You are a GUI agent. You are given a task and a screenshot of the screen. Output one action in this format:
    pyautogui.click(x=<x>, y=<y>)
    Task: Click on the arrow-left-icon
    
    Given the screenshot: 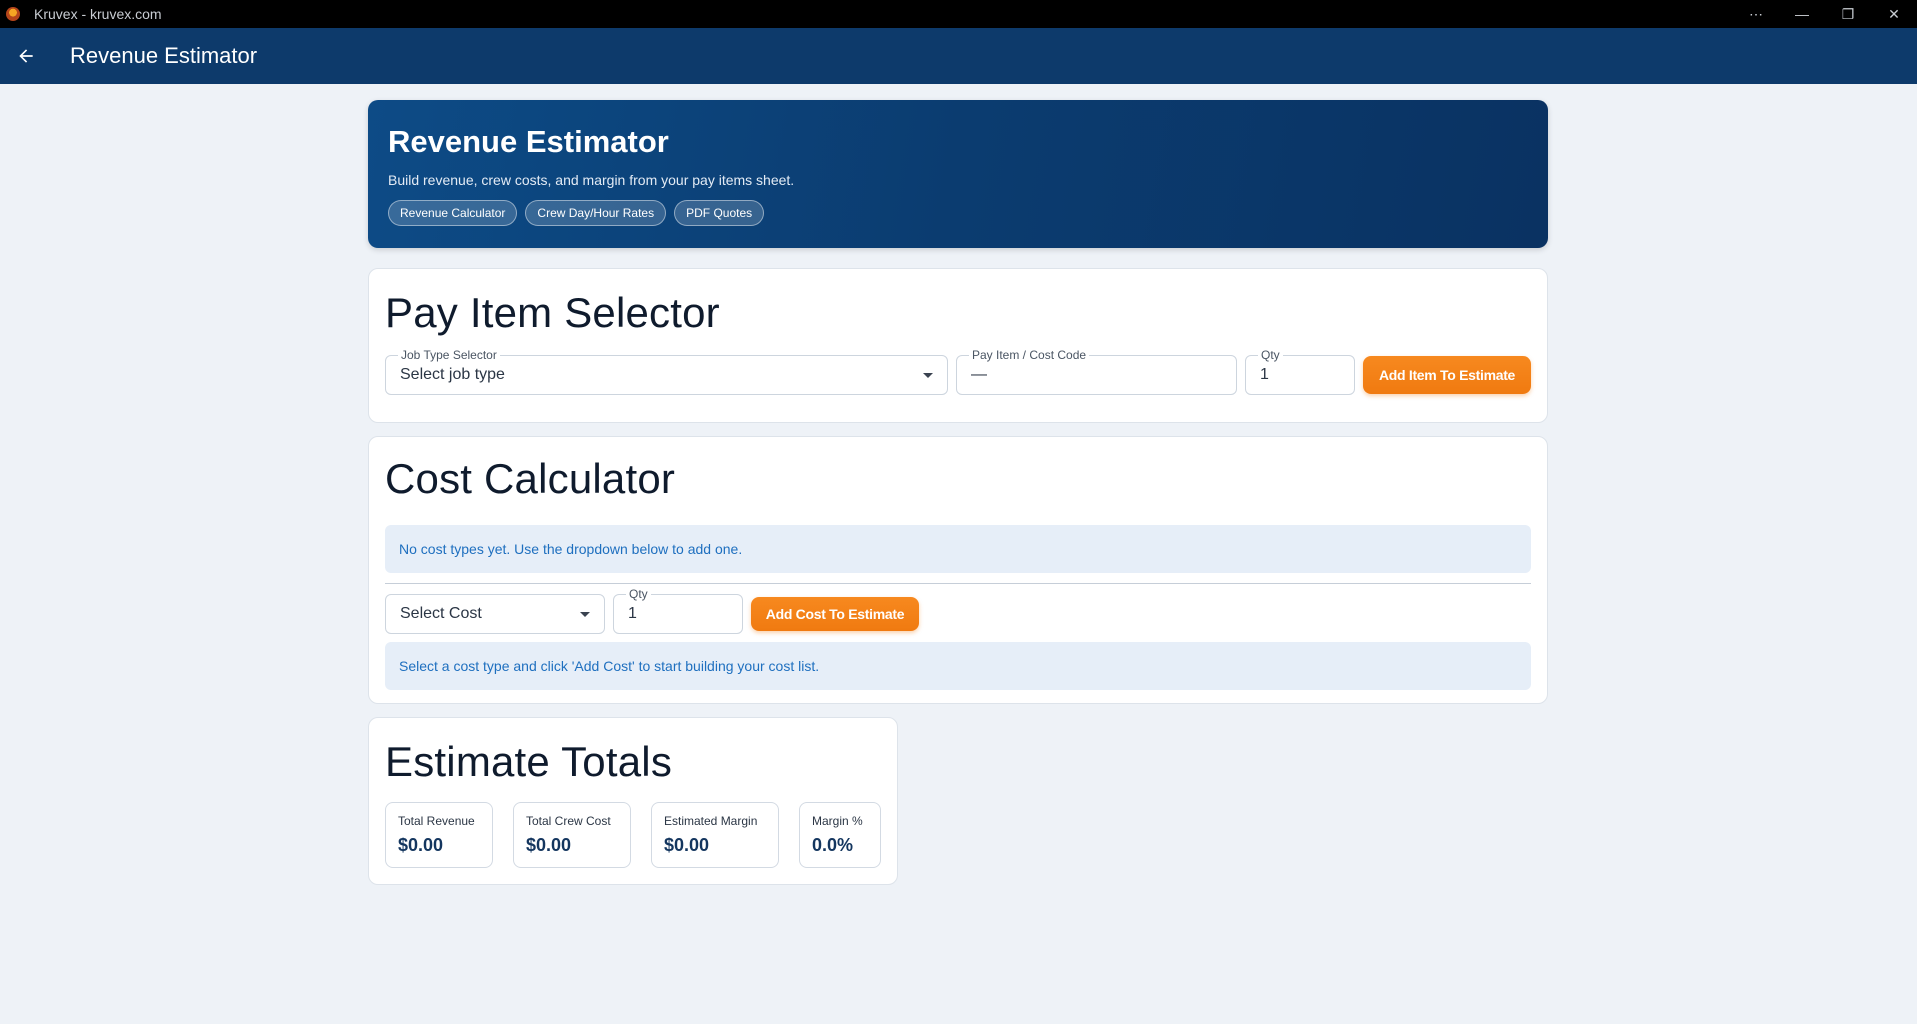 What is the action you would take?
    pyautogui.click(x=26, y=56)
    